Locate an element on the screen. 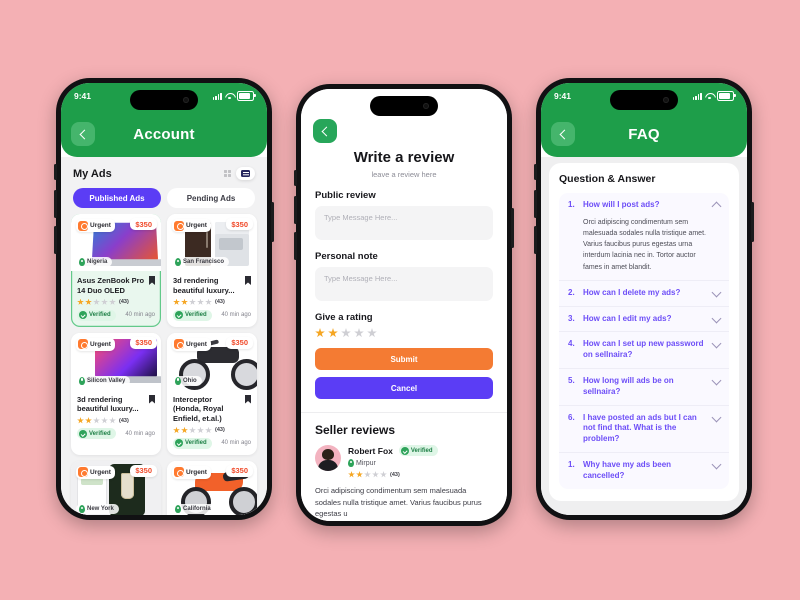 The width and height of the screenshot is (800, 600). urgent-label: Urgent is located at coordinates (196, 344).